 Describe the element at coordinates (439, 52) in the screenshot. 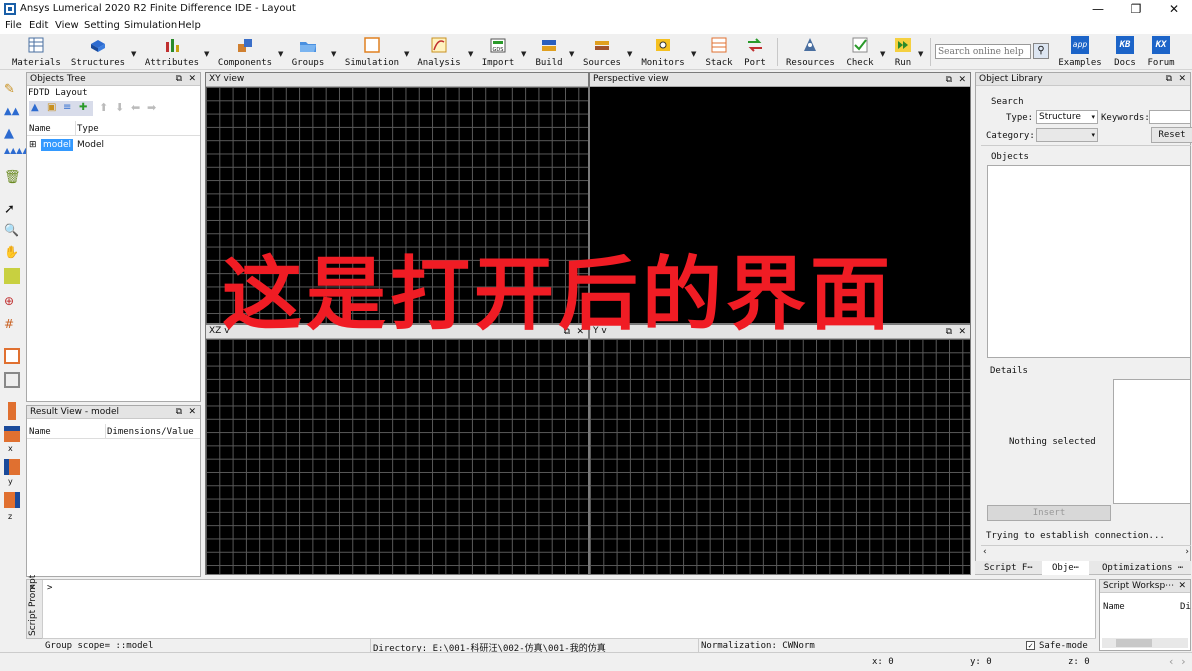

I see `analysis-button: Analysis` at that location.